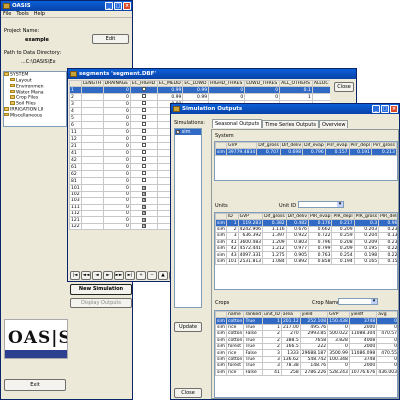 The image size is (400, 400). What do you see at coordinates (75, 111) in the screenshot?
I see `table-cell: 4` at bounding box center [75, 111].